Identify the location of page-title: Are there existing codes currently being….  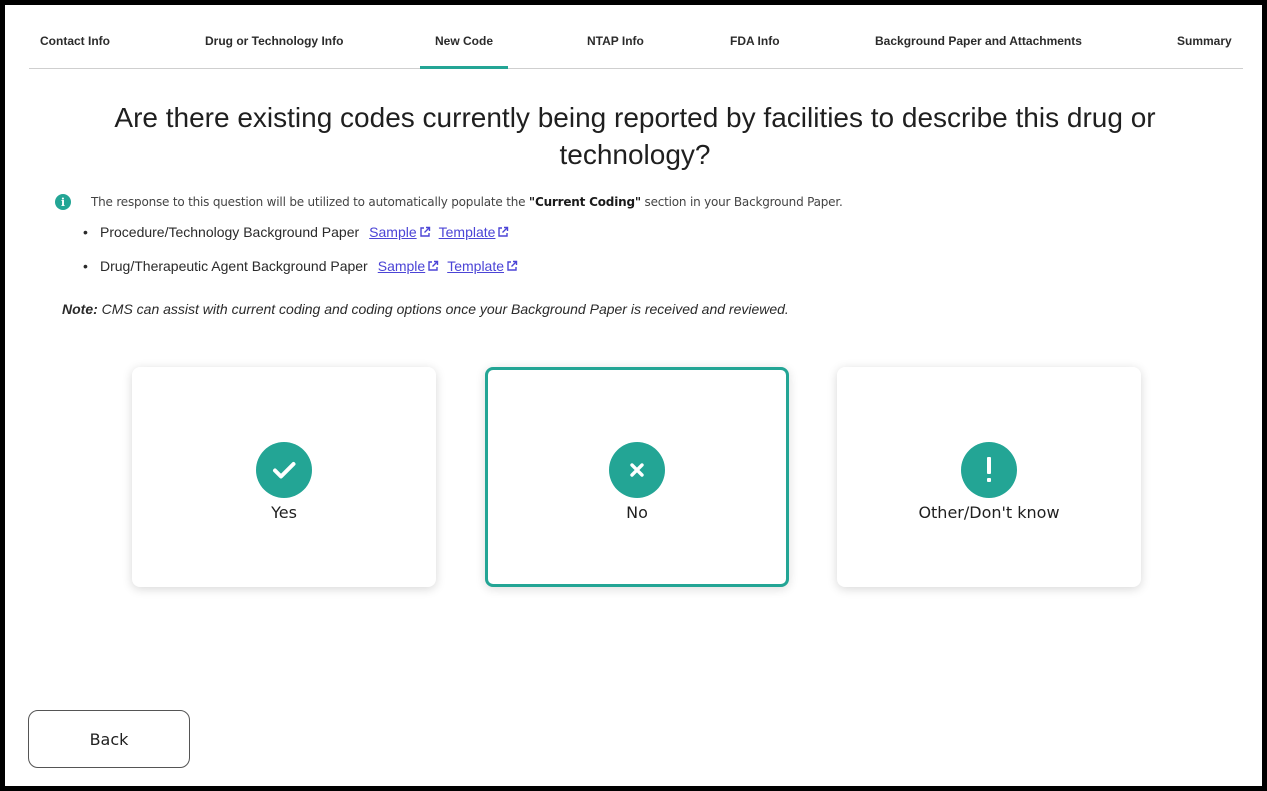
(635, 136).